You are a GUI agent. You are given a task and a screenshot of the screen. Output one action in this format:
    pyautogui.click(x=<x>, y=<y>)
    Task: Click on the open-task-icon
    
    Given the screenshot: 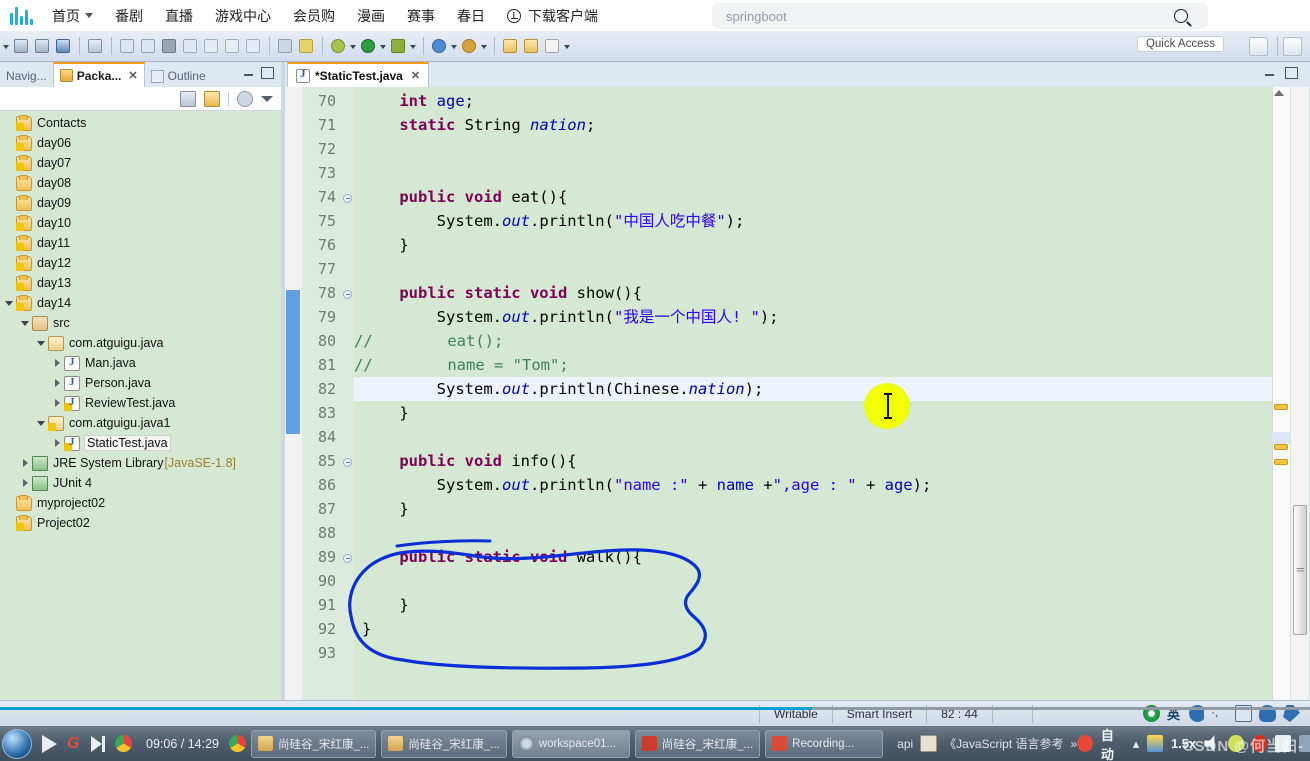 What is the action you would take?
    pyautogui.click(x=531, y=46)
    